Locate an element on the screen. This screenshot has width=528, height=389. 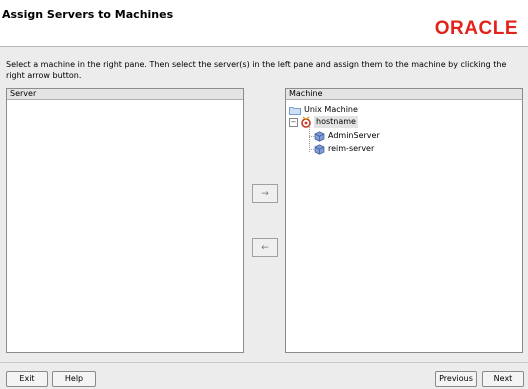
tree-node-label: hostname is located at coordinates (336, 122).